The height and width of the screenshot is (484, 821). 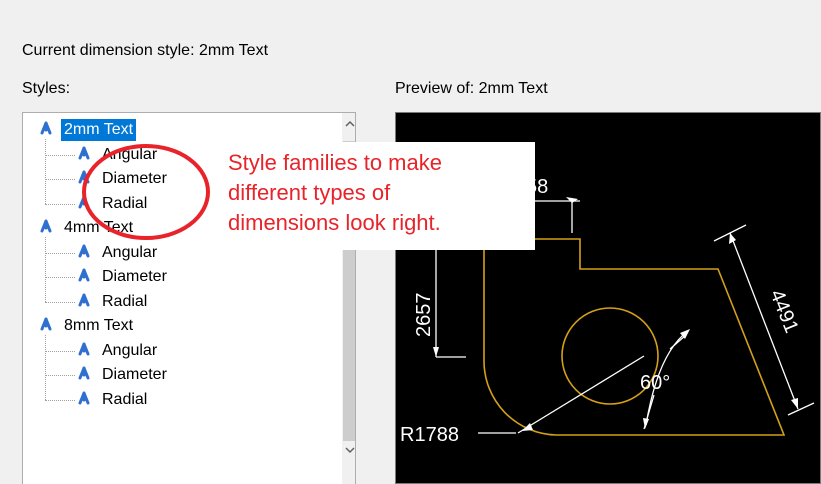 I want to click on style-item: 2mm Text, so click(x=87, y=130).